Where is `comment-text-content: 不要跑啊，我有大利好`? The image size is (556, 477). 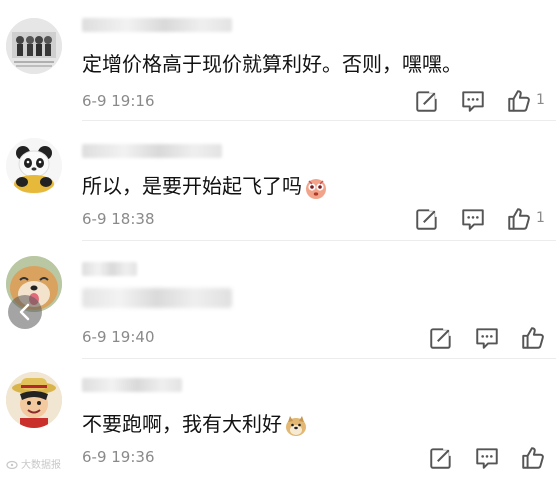
comment-text-content: 不要跑啊，我有大利好 is located at coordinates (182, 424).